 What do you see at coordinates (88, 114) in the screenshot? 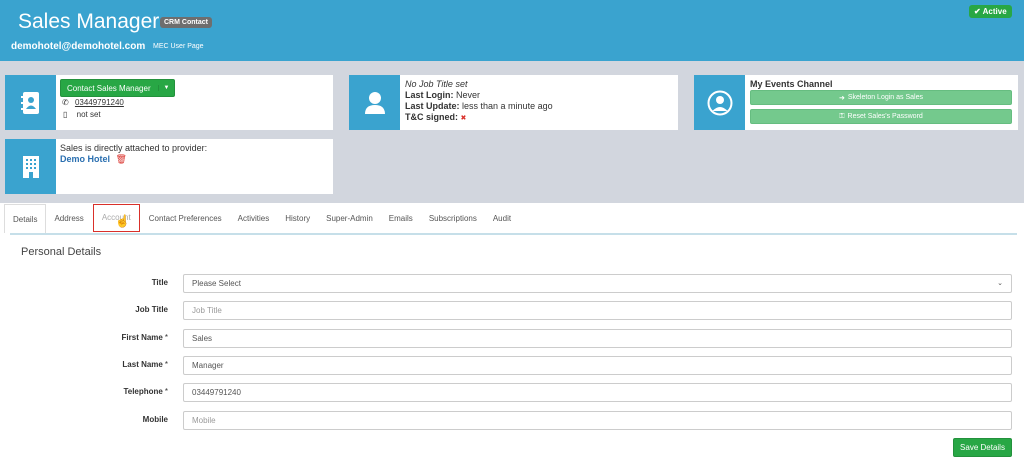
I see `mobile-value: not set` at bounding box center [88, 114].